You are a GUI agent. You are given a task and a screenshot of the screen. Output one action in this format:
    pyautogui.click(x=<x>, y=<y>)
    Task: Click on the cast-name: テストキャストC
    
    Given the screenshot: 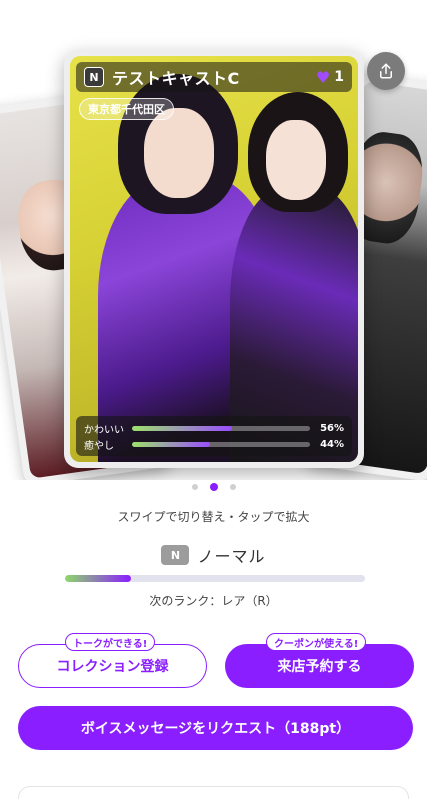 What is the action you would take?
    pyautogui.click(x=176, y=78)
    